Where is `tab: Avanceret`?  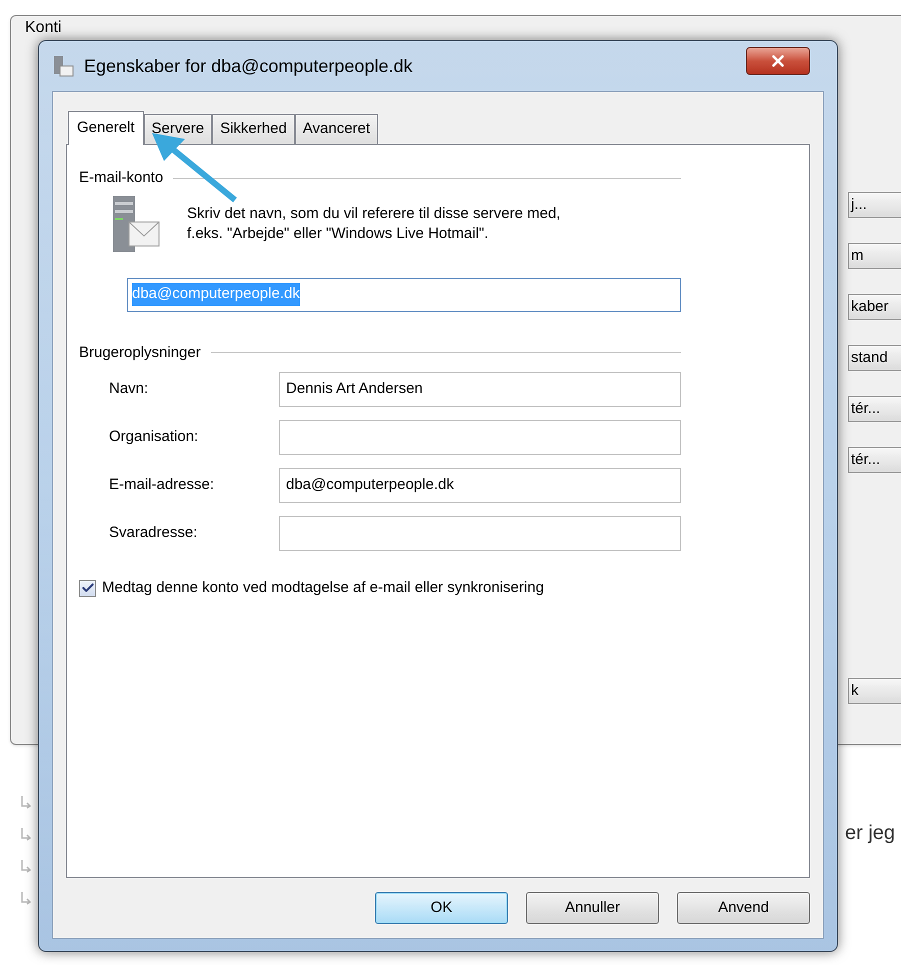
tab: Avanceret is located at coordinates (336, 129).